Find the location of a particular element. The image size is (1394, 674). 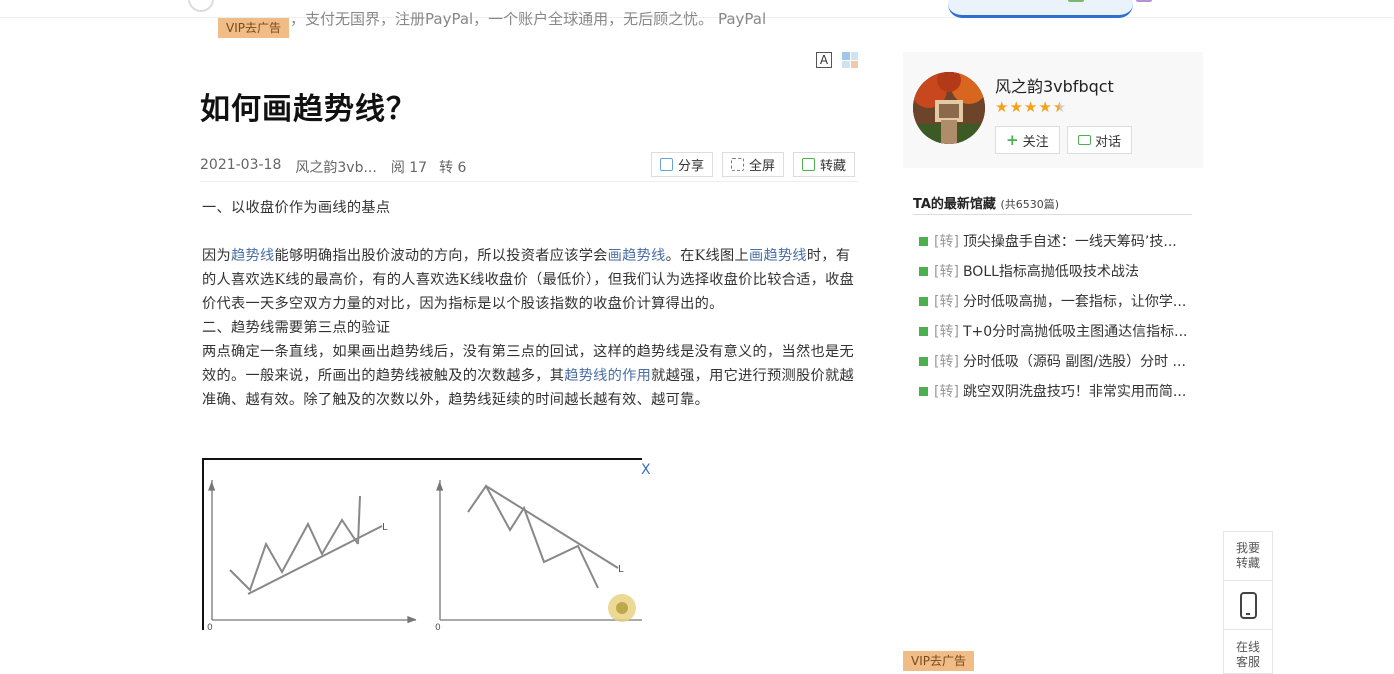

article-reads: 阅 17 is located at coordinates (409, 168).